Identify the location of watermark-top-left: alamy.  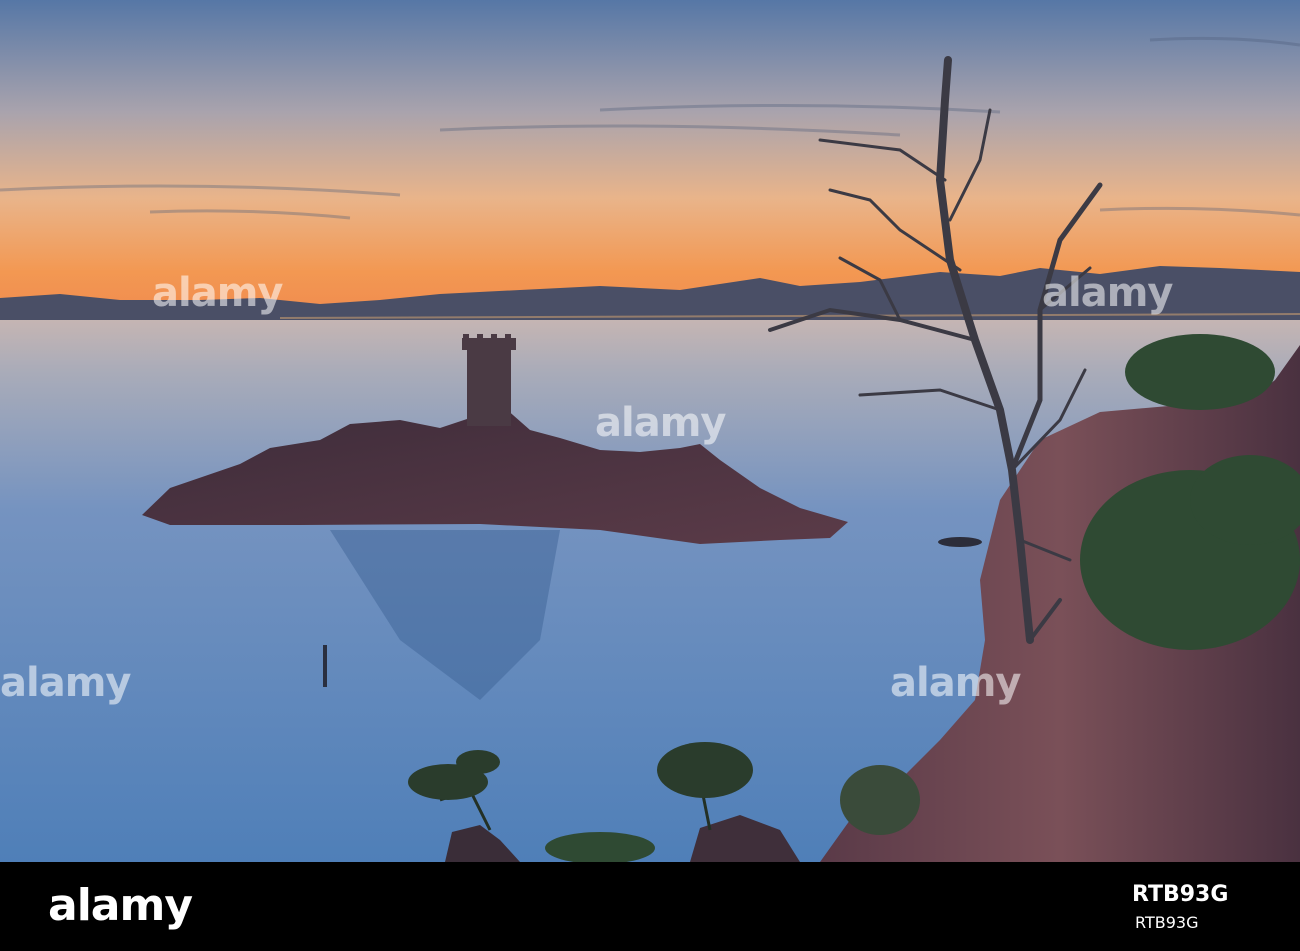
(217, 293).